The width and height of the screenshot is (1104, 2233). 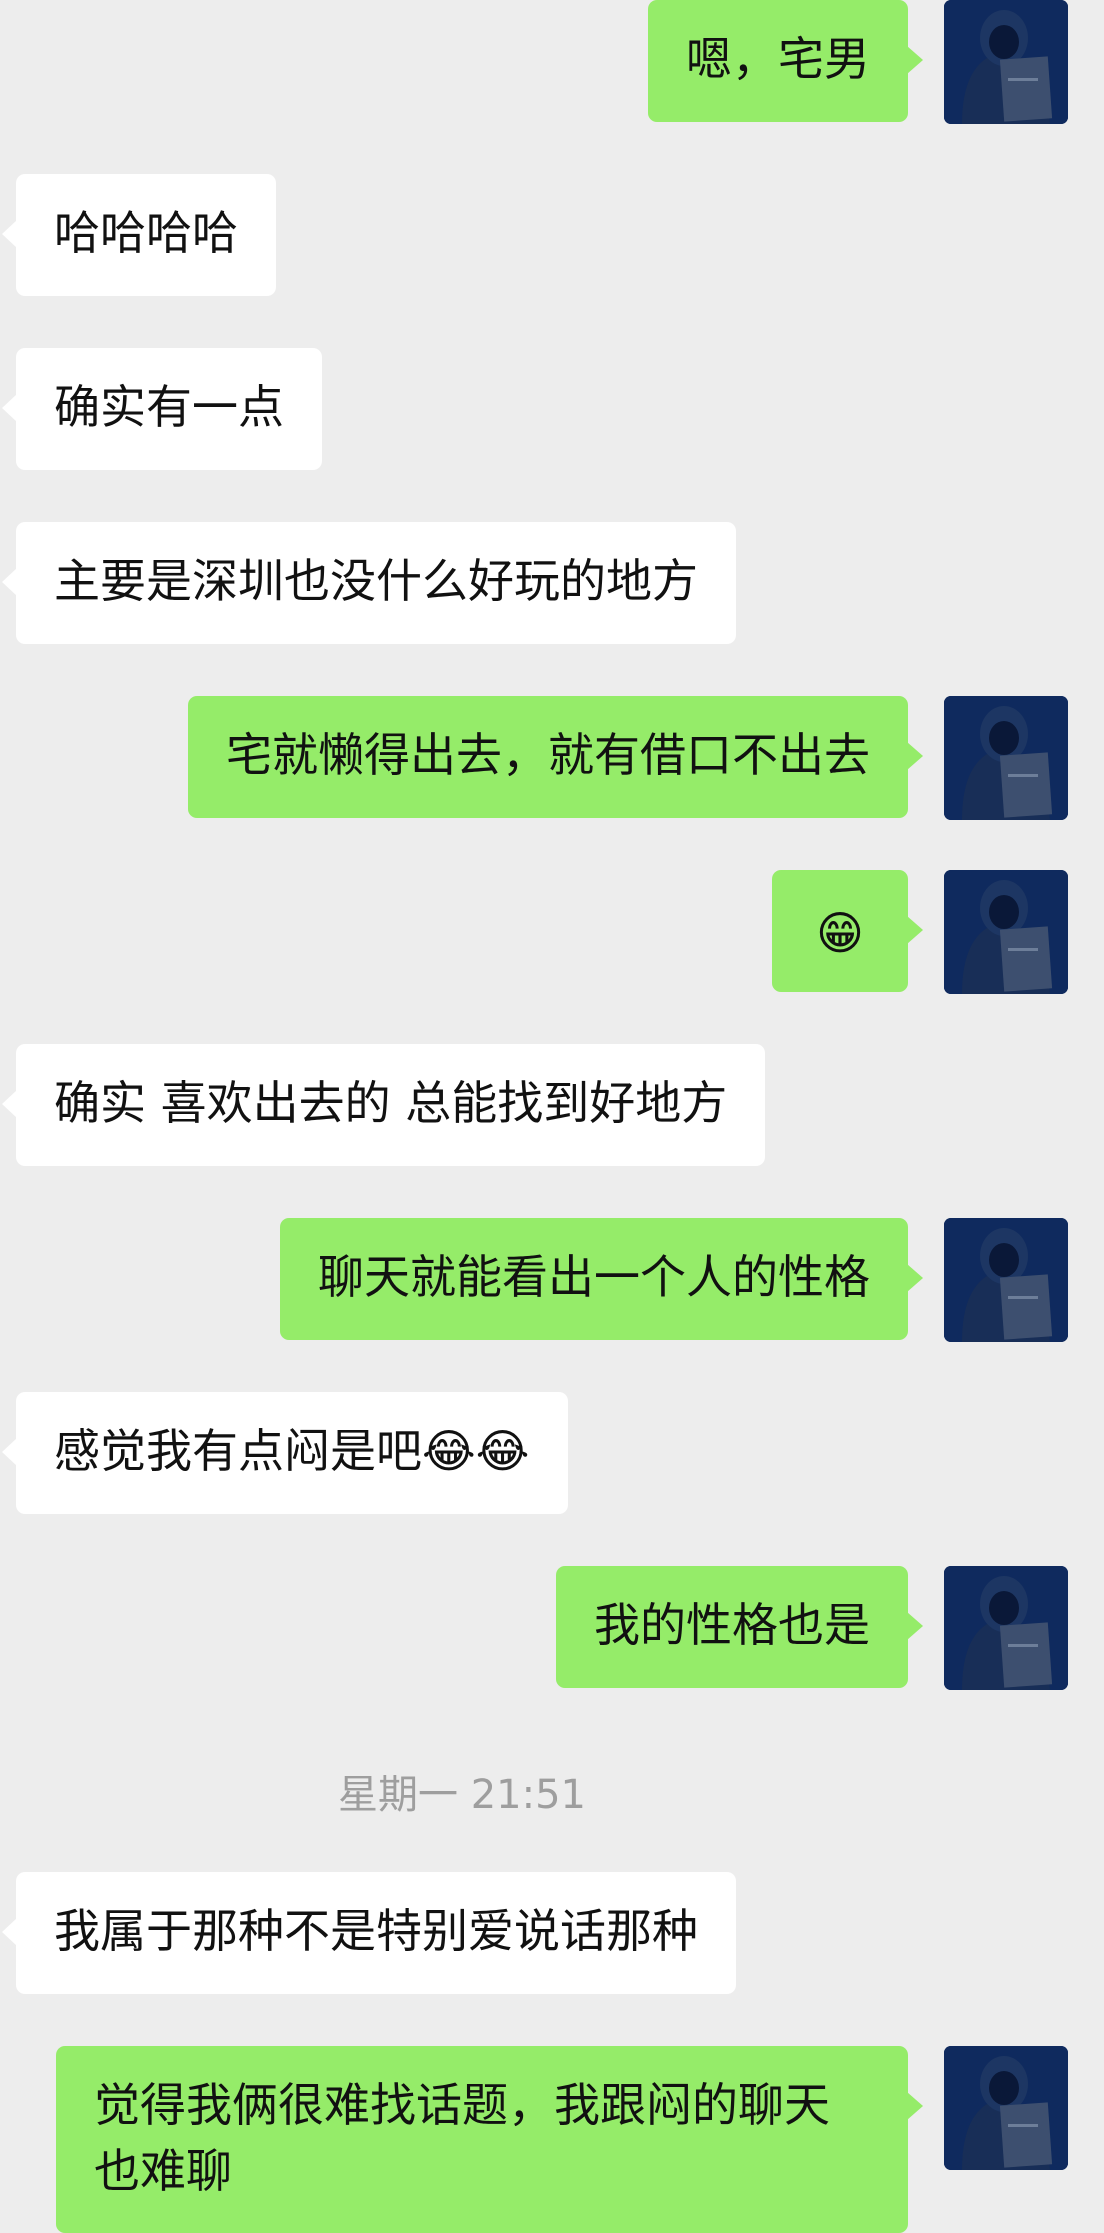 I want to click on message-bubble-incoming: 感觉我有点闷是吧😂😂, so click(x=285, y=1453).